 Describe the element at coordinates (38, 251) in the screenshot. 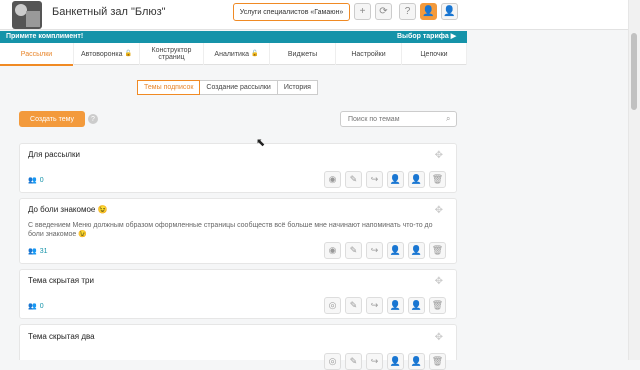

I see `subscriber-count: 👥 31` at that location.